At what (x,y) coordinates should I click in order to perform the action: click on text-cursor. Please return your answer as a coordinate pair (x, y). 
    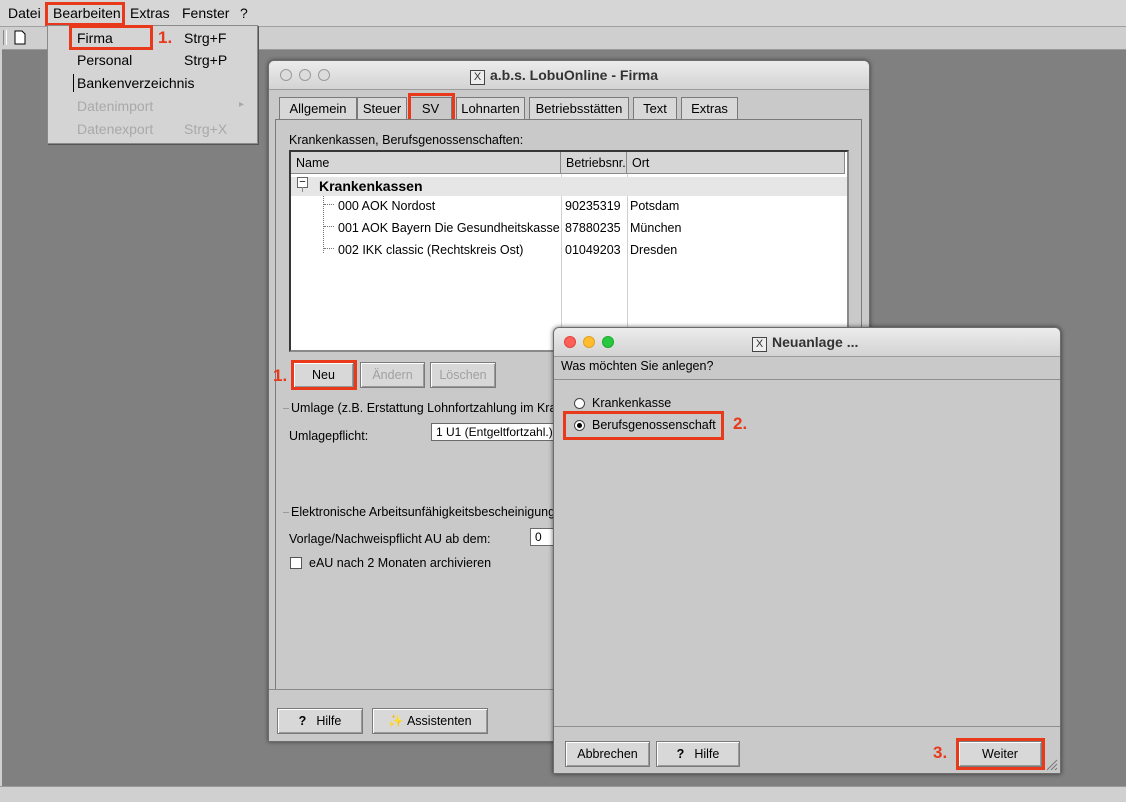
    Looking at the image, I should click on (73, 83).